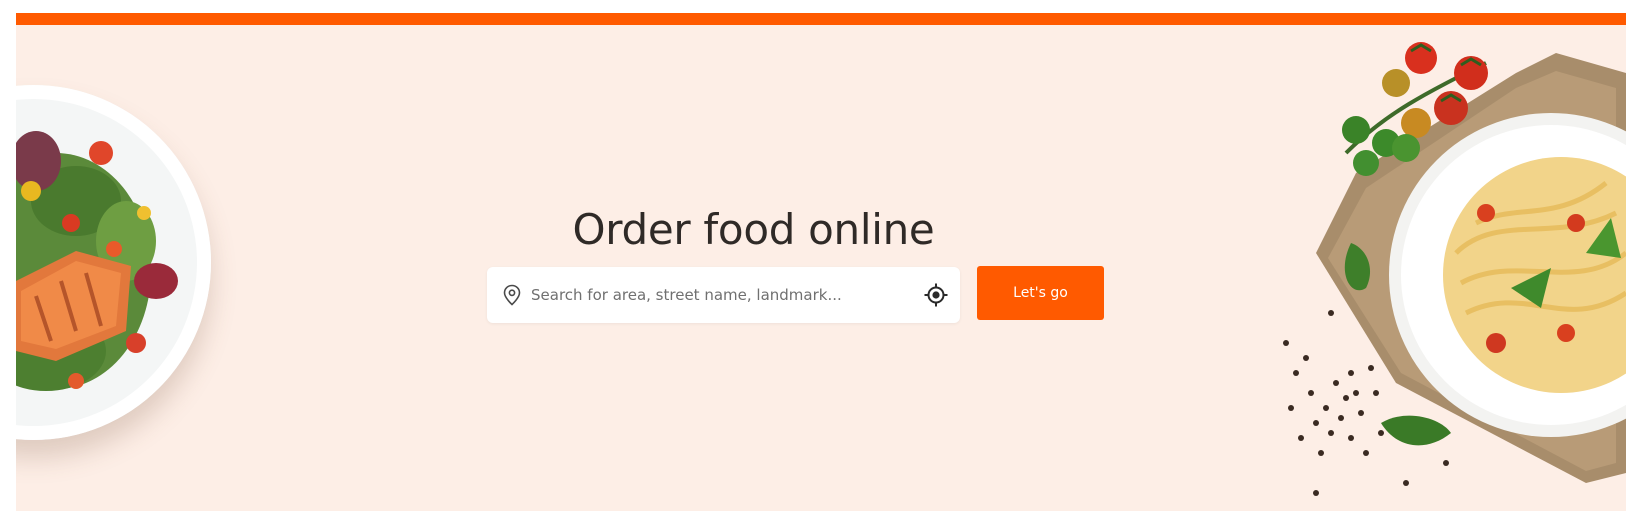 This screenshot has height=524, width=1640. Describe the element at coordinates (753, 229) in the screenshot. I see `page-title: Order food online` at that location.